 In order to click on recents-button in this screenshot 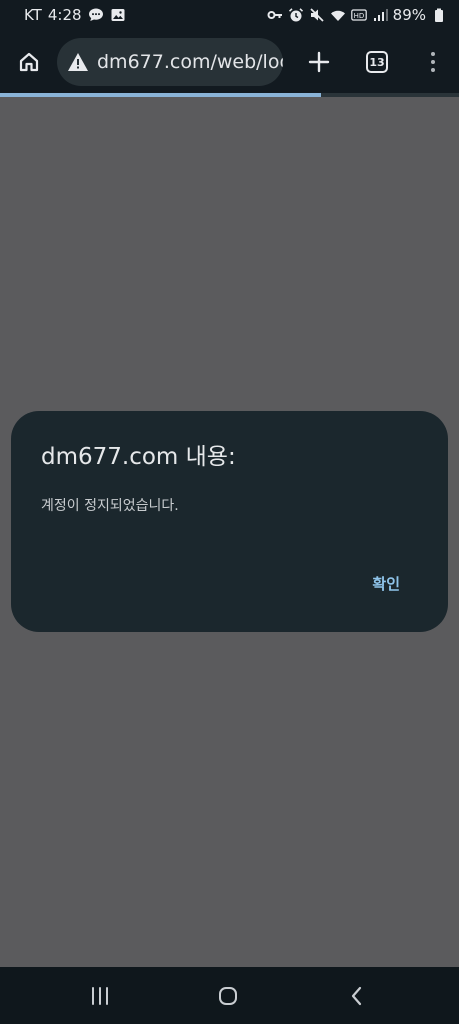, I will do `click(100, 996)`.